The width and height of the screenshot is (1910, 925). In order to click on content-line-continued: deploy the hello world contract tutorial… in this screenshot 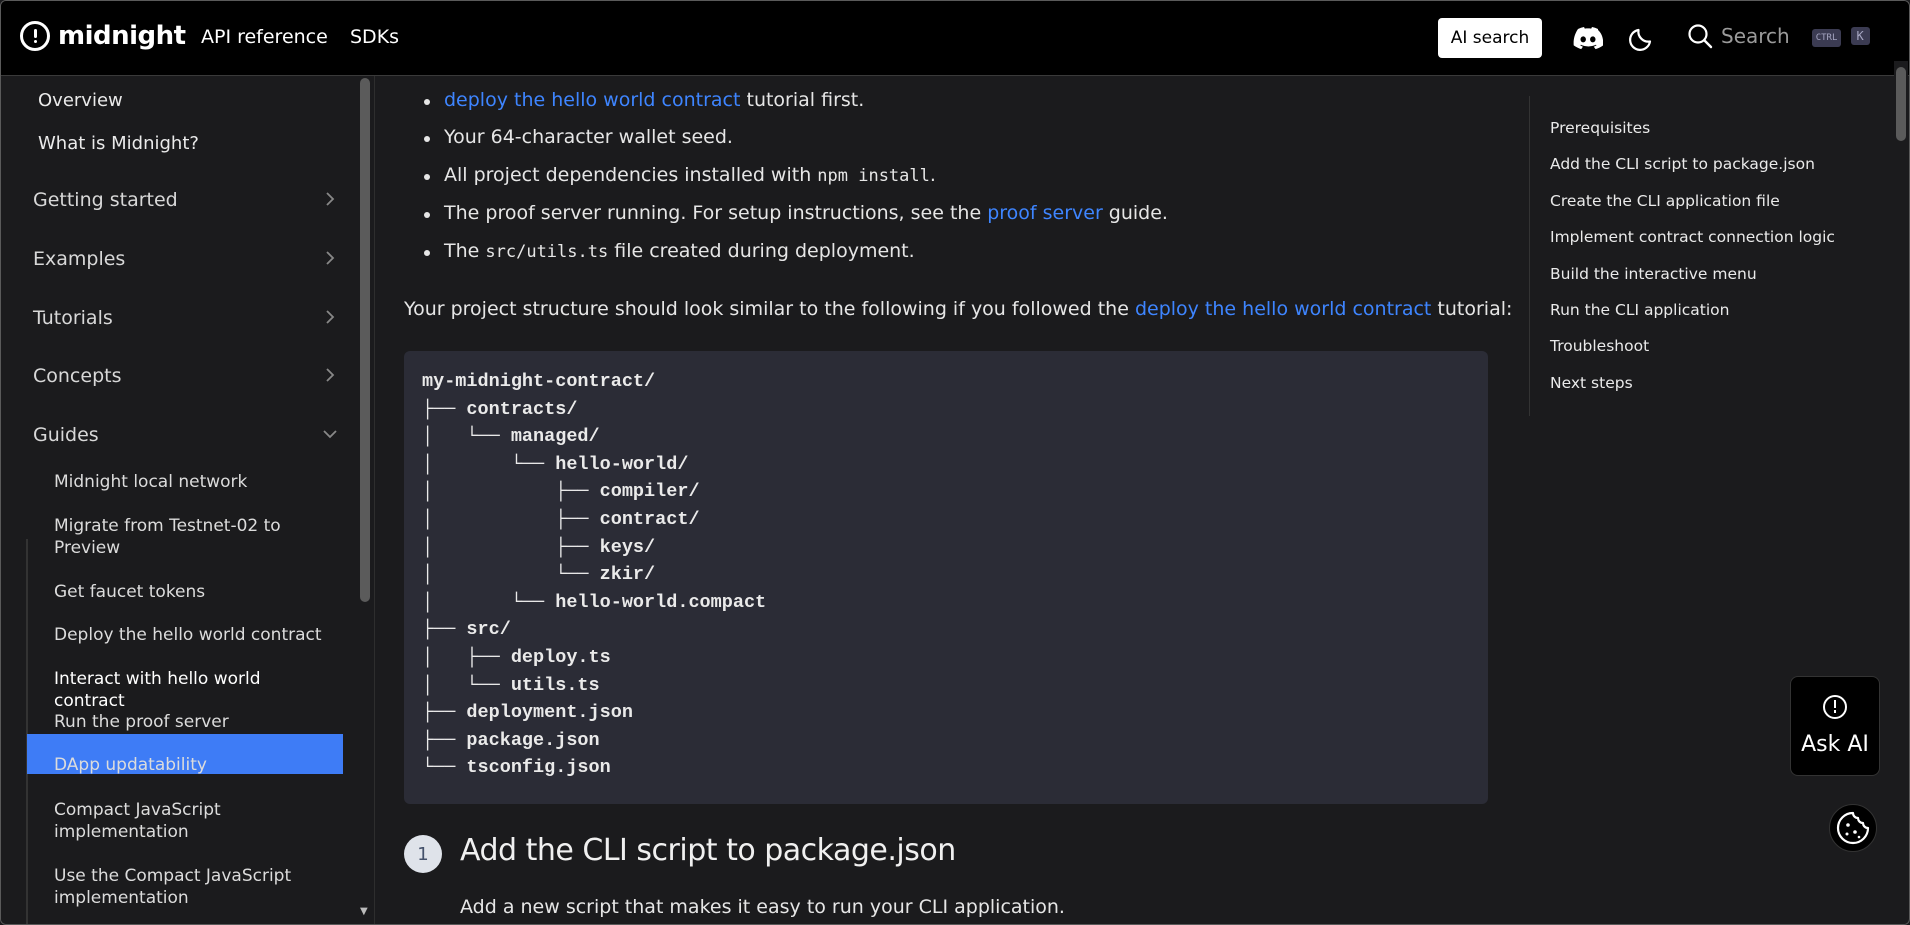, I will do `click(644, 100)`.